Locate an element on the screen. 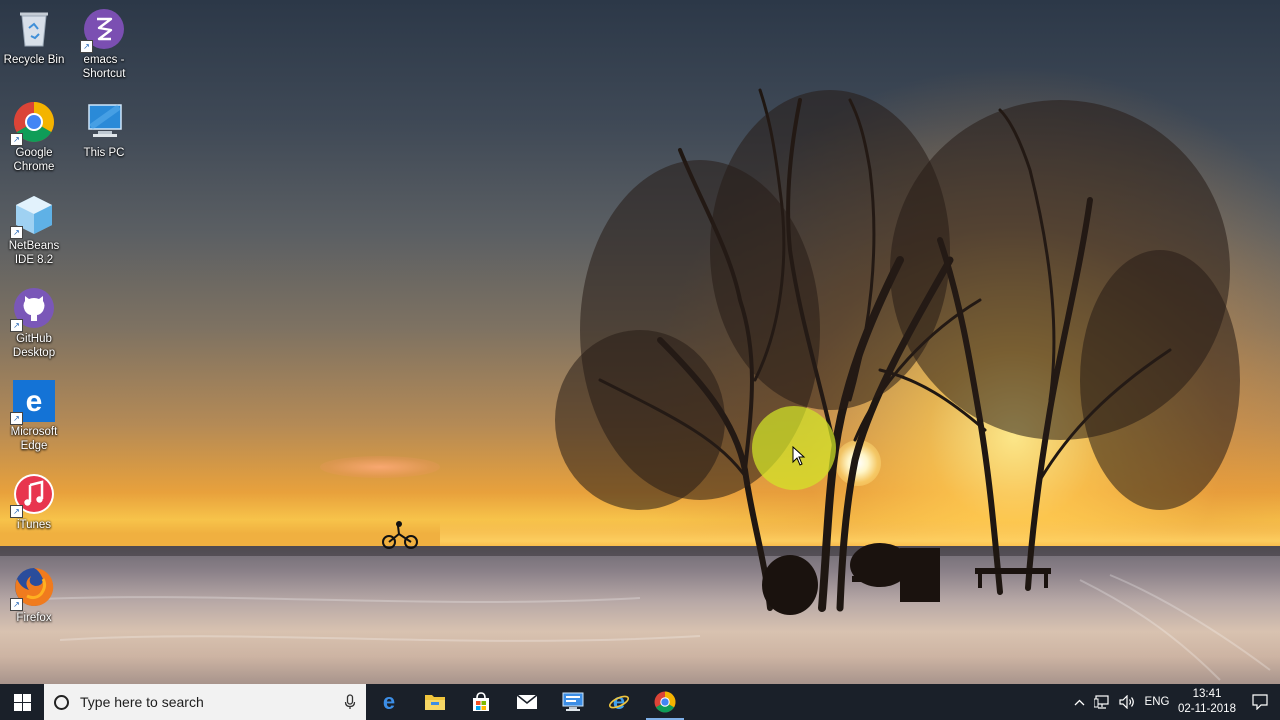 The height and width of the screenshot is (720, 1280). desktop-icon-label: Firefox is located at coordinates (34, 618).